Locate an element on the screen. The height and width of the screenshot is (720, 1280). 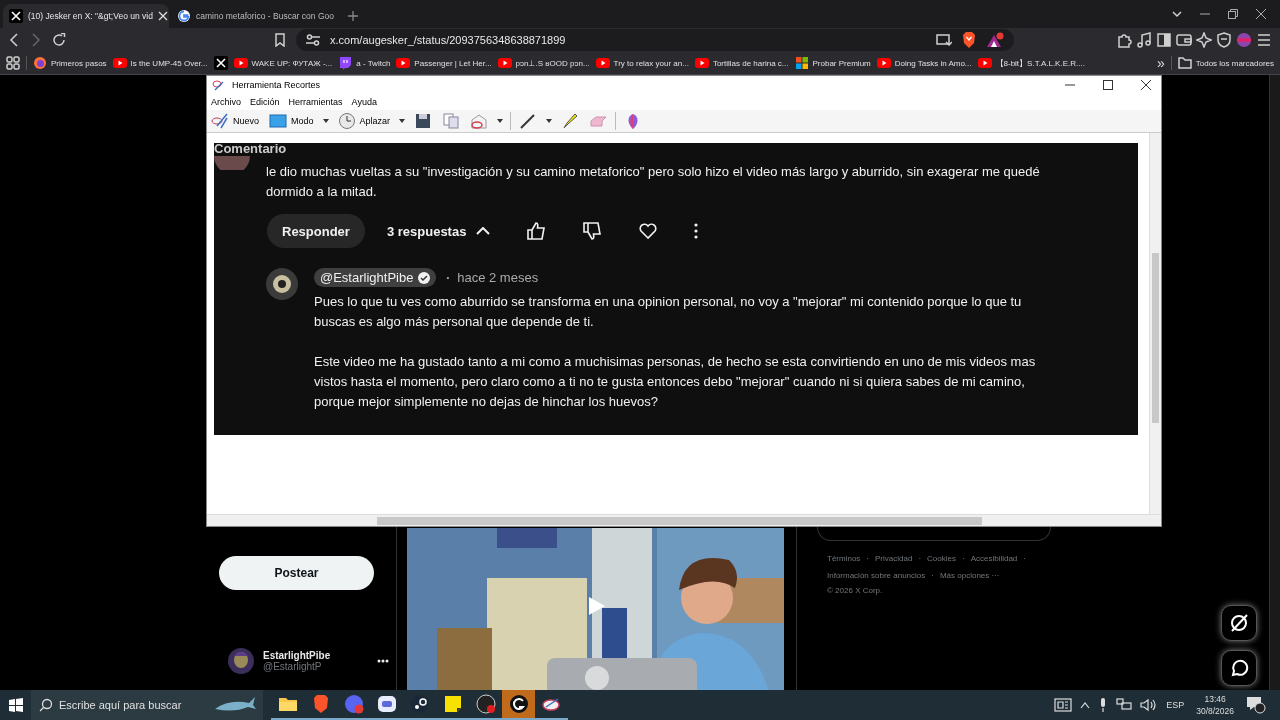
bookmark-item is located at coordinates (220, 63).